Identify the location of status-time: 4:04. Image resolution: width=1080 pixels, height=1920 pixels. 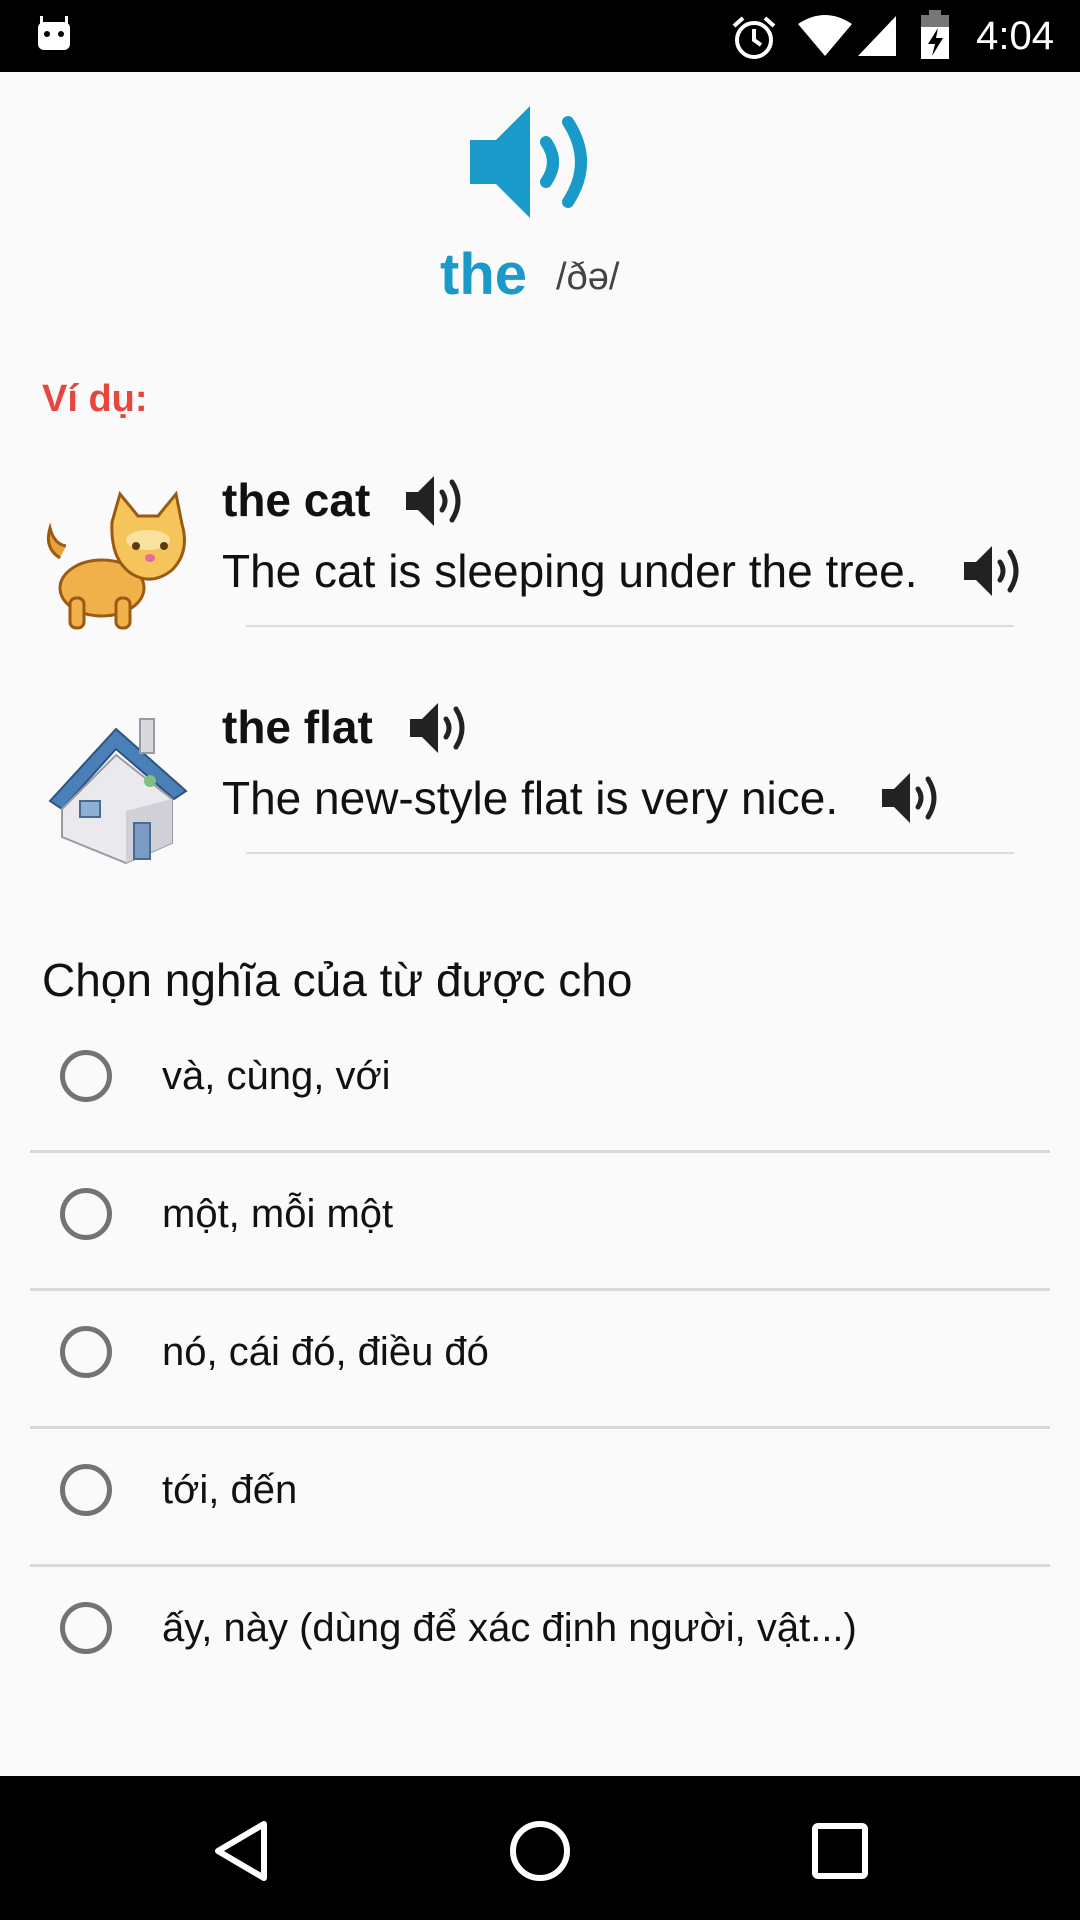
(1015, 36).